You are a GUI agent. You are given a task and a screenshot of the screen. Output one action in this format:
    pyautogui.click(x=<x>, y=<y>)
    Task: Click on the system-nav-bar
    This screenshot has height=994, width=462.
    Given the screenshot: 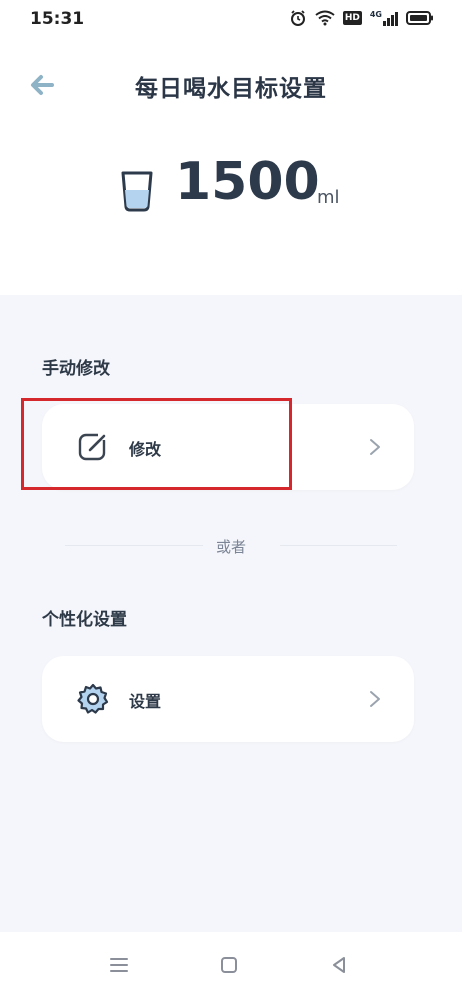 What is the action you would take?
    pyautogui.click(x=231, y=963)
    